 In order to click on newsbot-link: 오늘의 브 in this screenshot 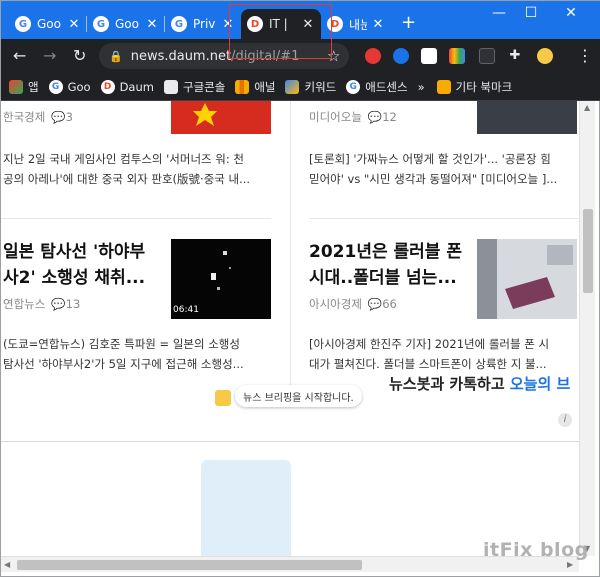, I will do `click(540, 384)`.